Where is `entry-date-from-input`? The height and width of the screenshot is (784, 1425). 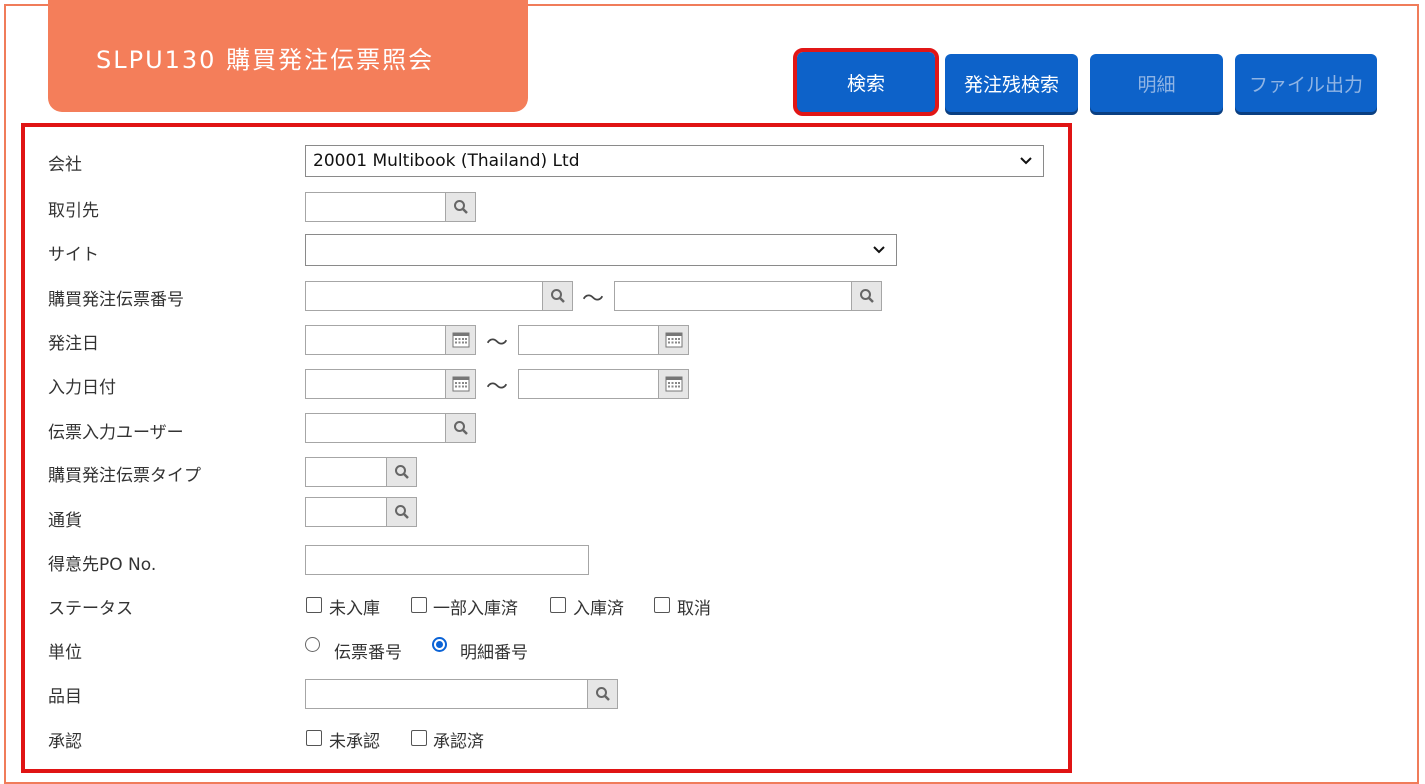 entry-date-from-input is located at coordinates (390, 384).